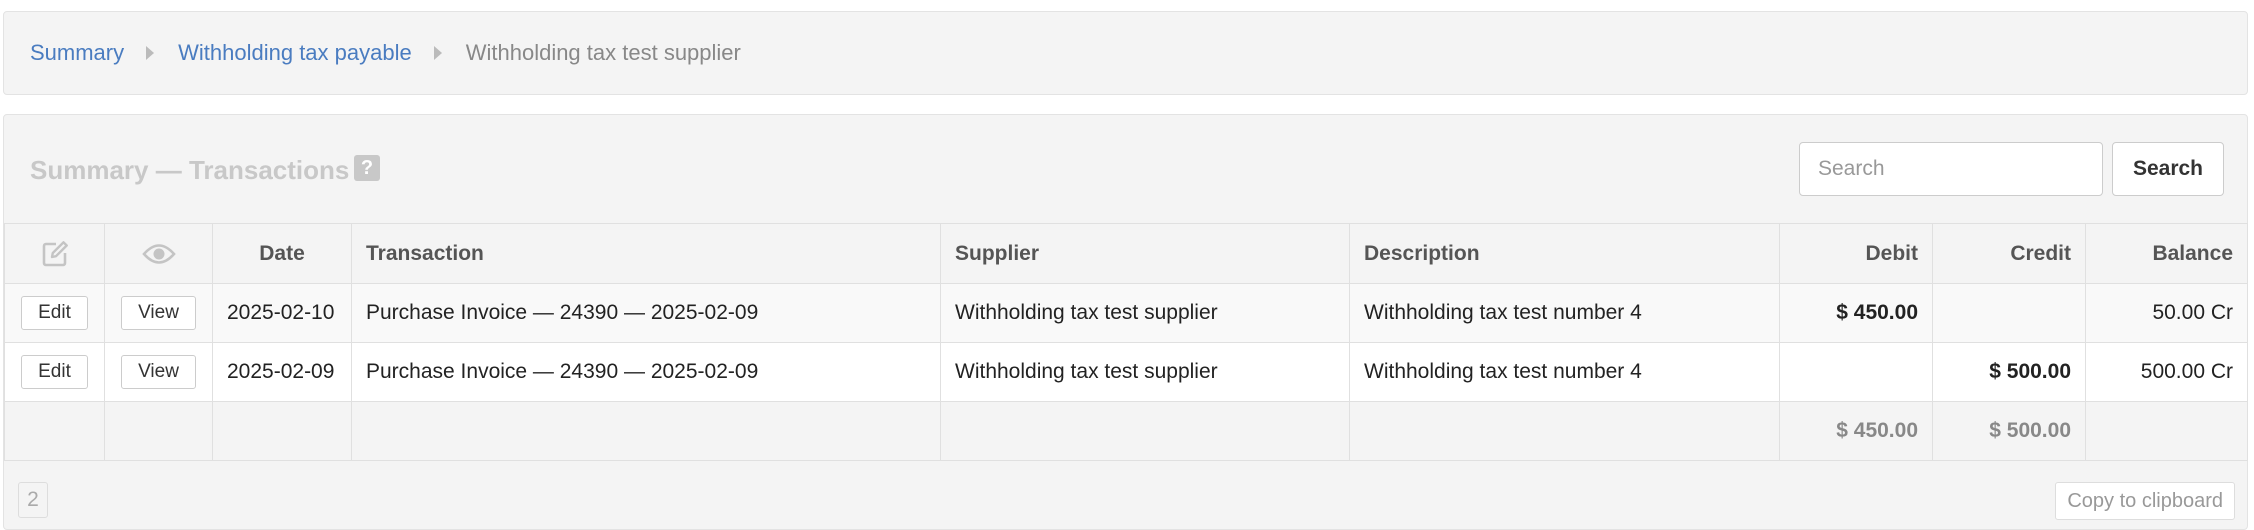 The width and height of the screenshot is (2254, 530). What do you see at coordinates (77, 53) in the screenshot?
I see `breadcrumb-item-summary: Summary` at bounding box center [77, 53].